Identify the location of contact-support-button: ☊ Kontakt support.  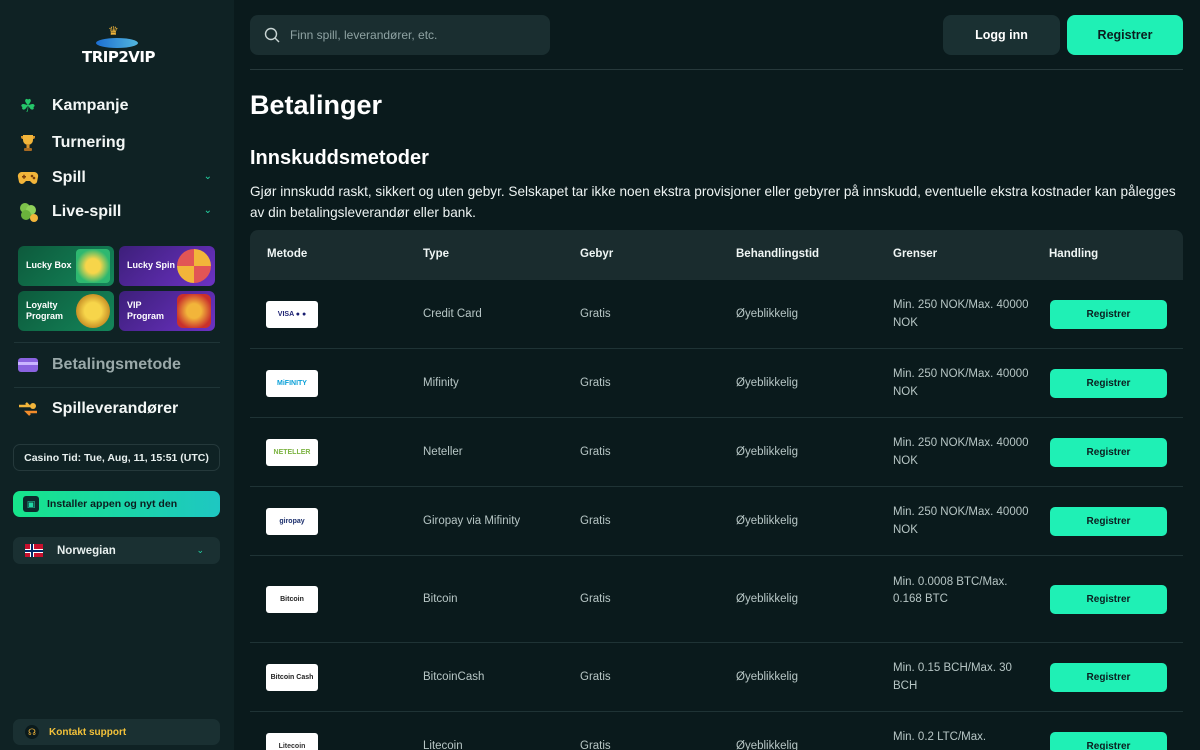
(116, 732).